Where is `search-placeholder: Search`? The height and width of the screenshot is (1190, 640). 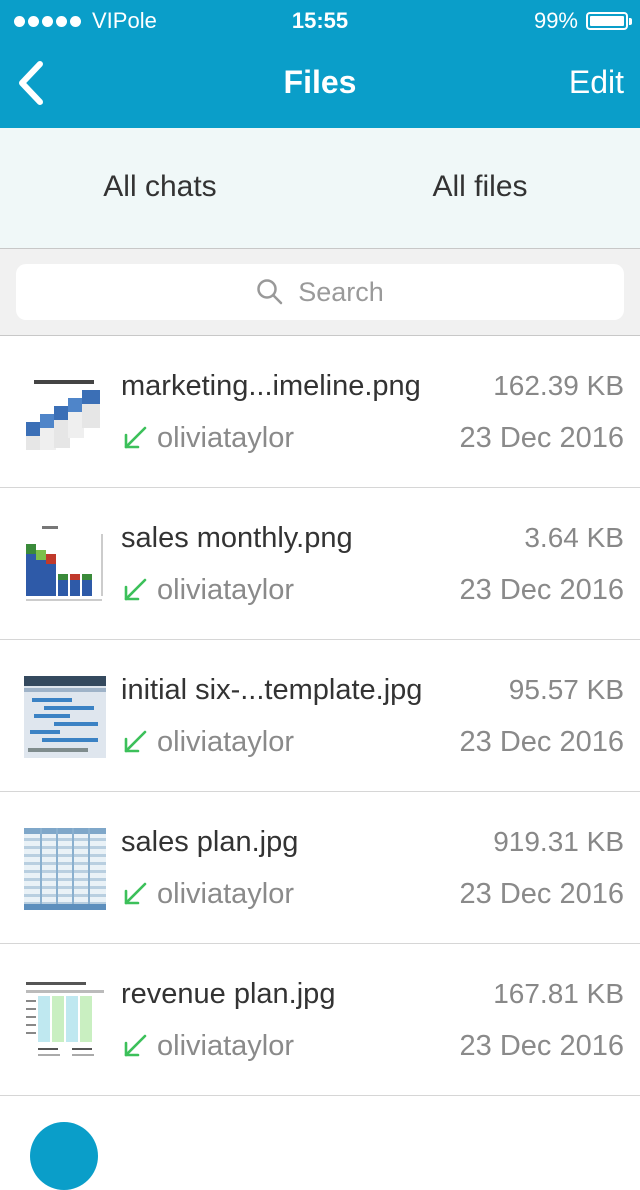 search-placeholder: Search is located at coordinates (341, 291).